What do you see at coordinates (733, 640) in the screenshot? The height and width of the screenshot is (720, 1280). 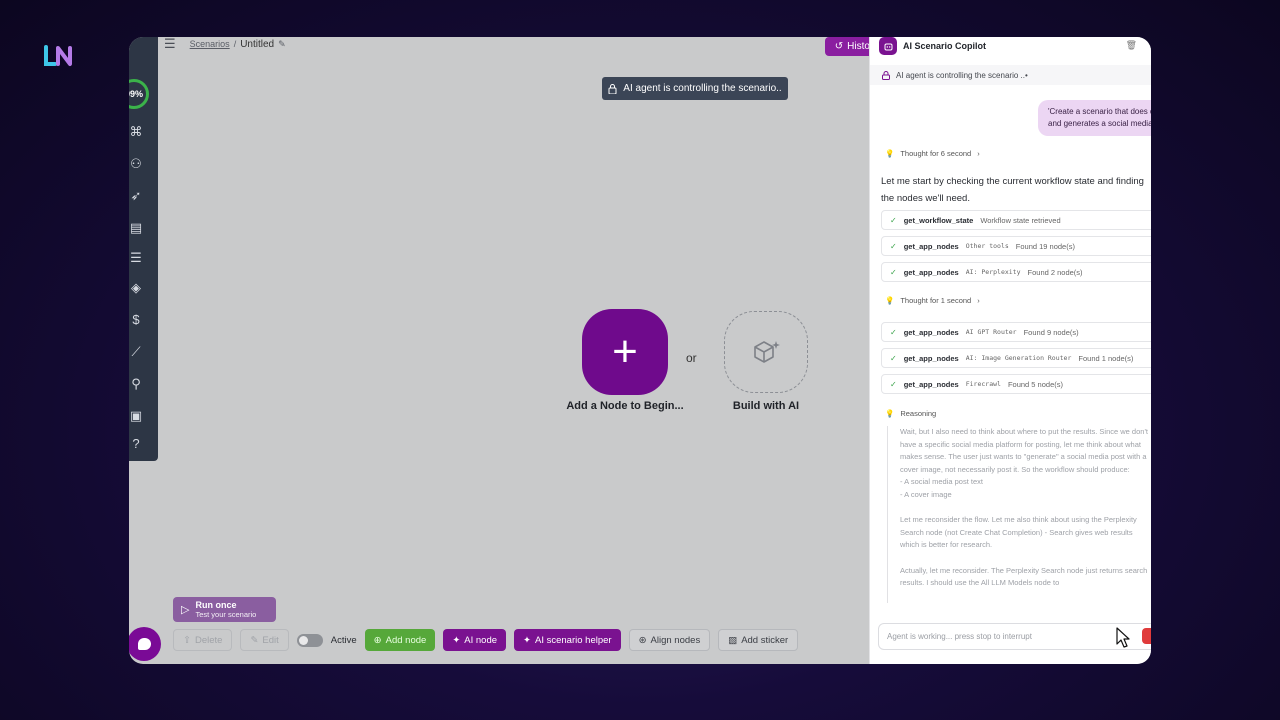 I see `sticker-icon: ▧` at bounding box center [733, 640].